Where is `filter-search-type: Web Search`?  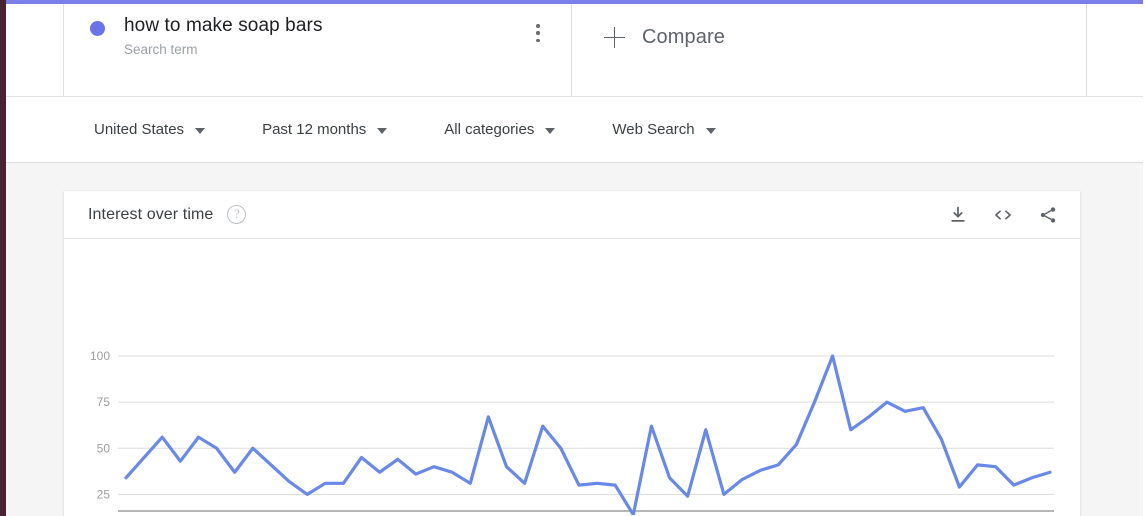 filter-search-type: Web Search is located at coordinates (664, 129).